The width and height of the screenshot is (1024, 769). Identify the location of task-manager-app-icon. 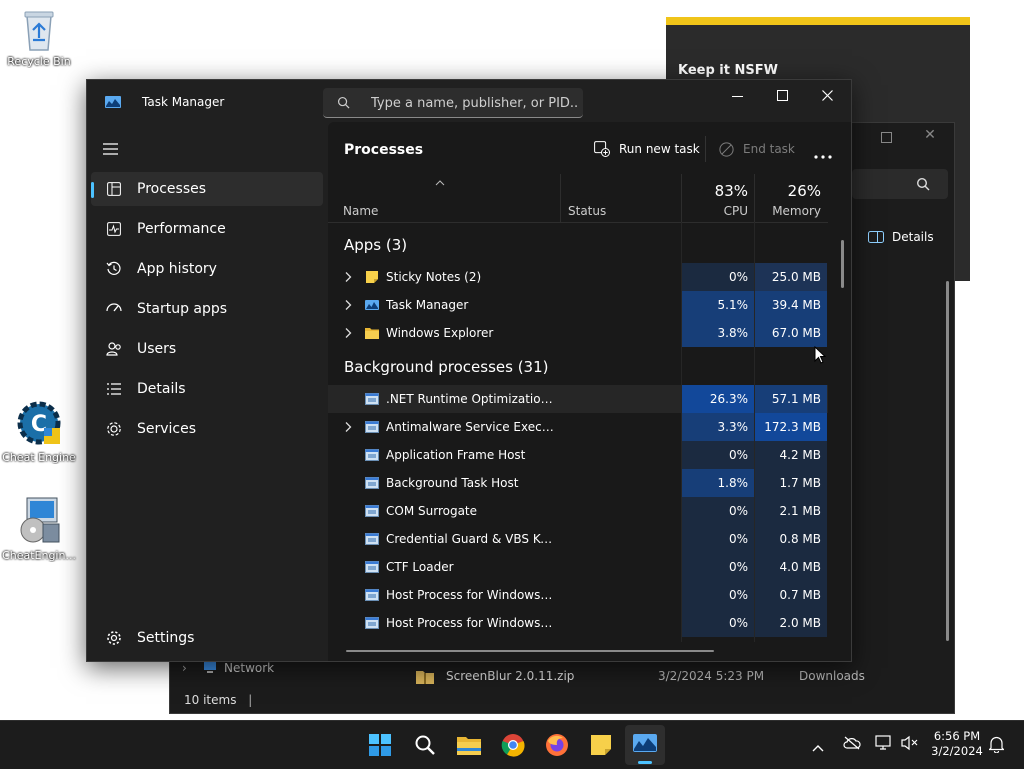
(113, 102).